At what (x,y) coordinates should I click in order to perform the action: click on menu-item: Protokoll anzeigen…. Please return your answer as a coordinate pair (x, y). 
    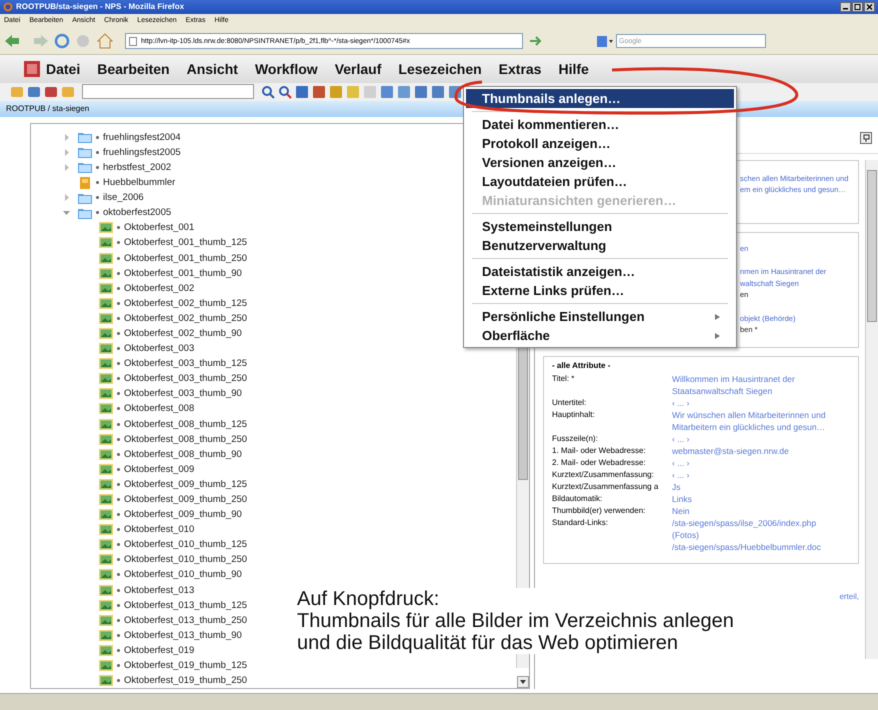
    Looking at the image, I should click on (600, 143).